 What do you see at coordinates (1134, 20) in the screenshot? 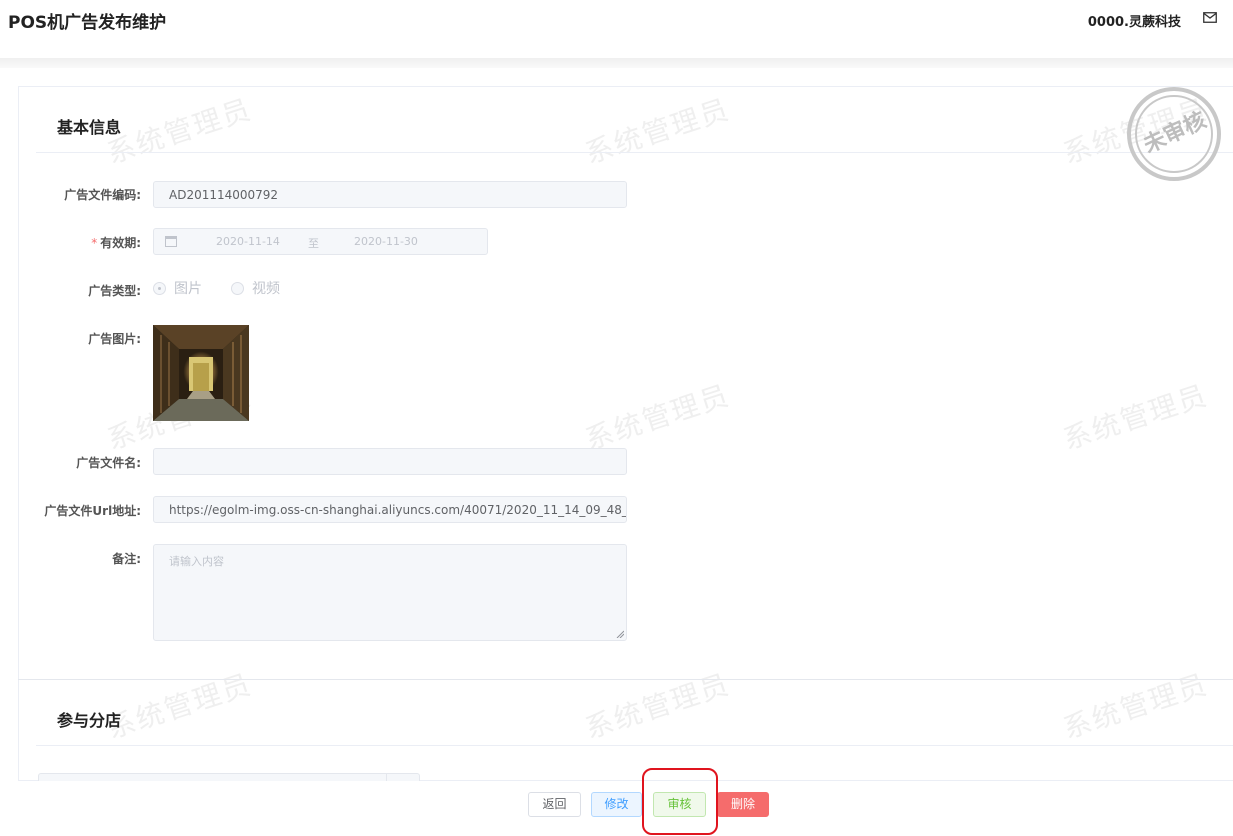
I see `user-name: 0000.灵蕨科技` at bounding box center [1134, 20].